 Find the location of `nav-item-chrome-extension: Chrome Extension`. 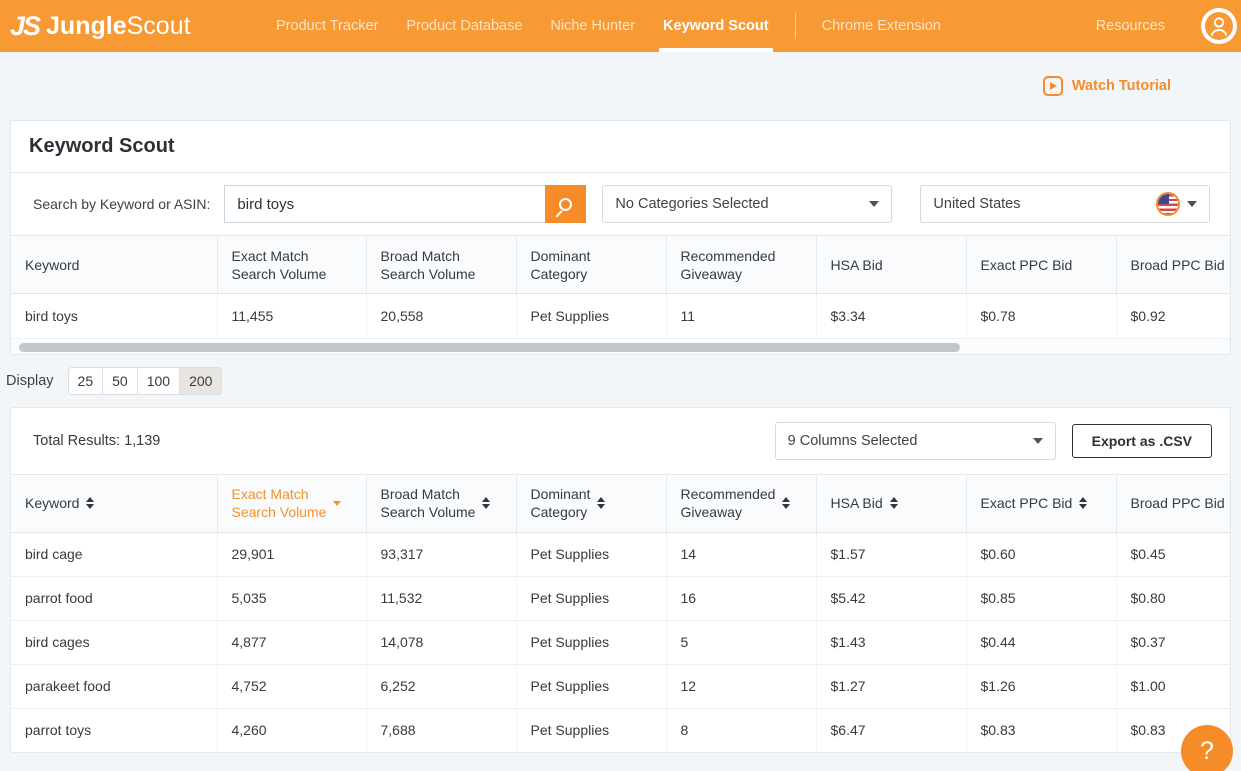

nav-item-chrome-extension: Chrome Extension is located at coordinates (881, 26).